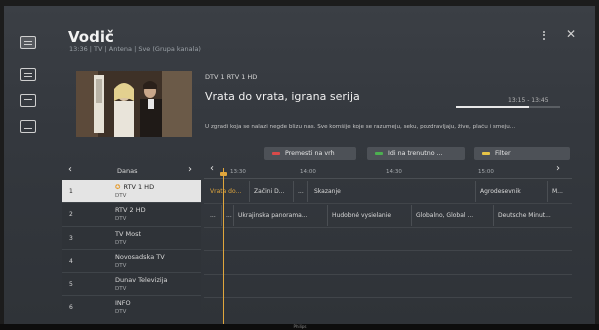 Image resolution: width=599 pixels, height=330 pixels. What do you see at coordinates (131, 192) in the screenshot?
I see `channel-row: 1 ✪ RTV 1 HD DTV` at bounding box center [131, 192].